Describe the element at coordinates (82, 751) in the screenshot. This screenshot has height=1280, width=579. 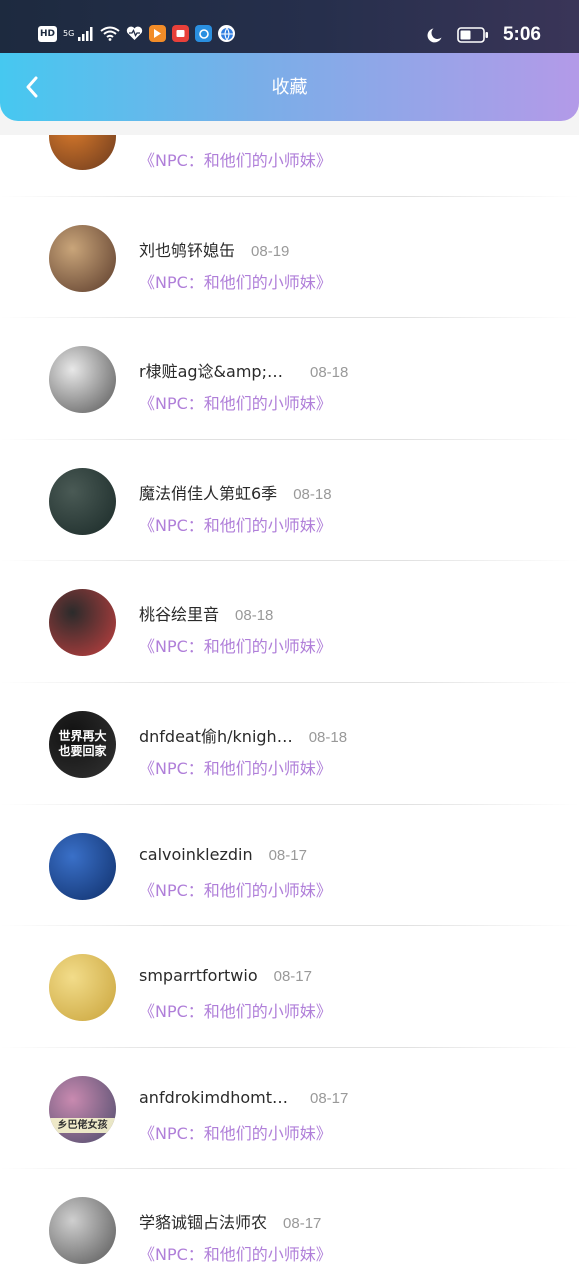
I see `avatar-caption-line: 也要回家` at that location.